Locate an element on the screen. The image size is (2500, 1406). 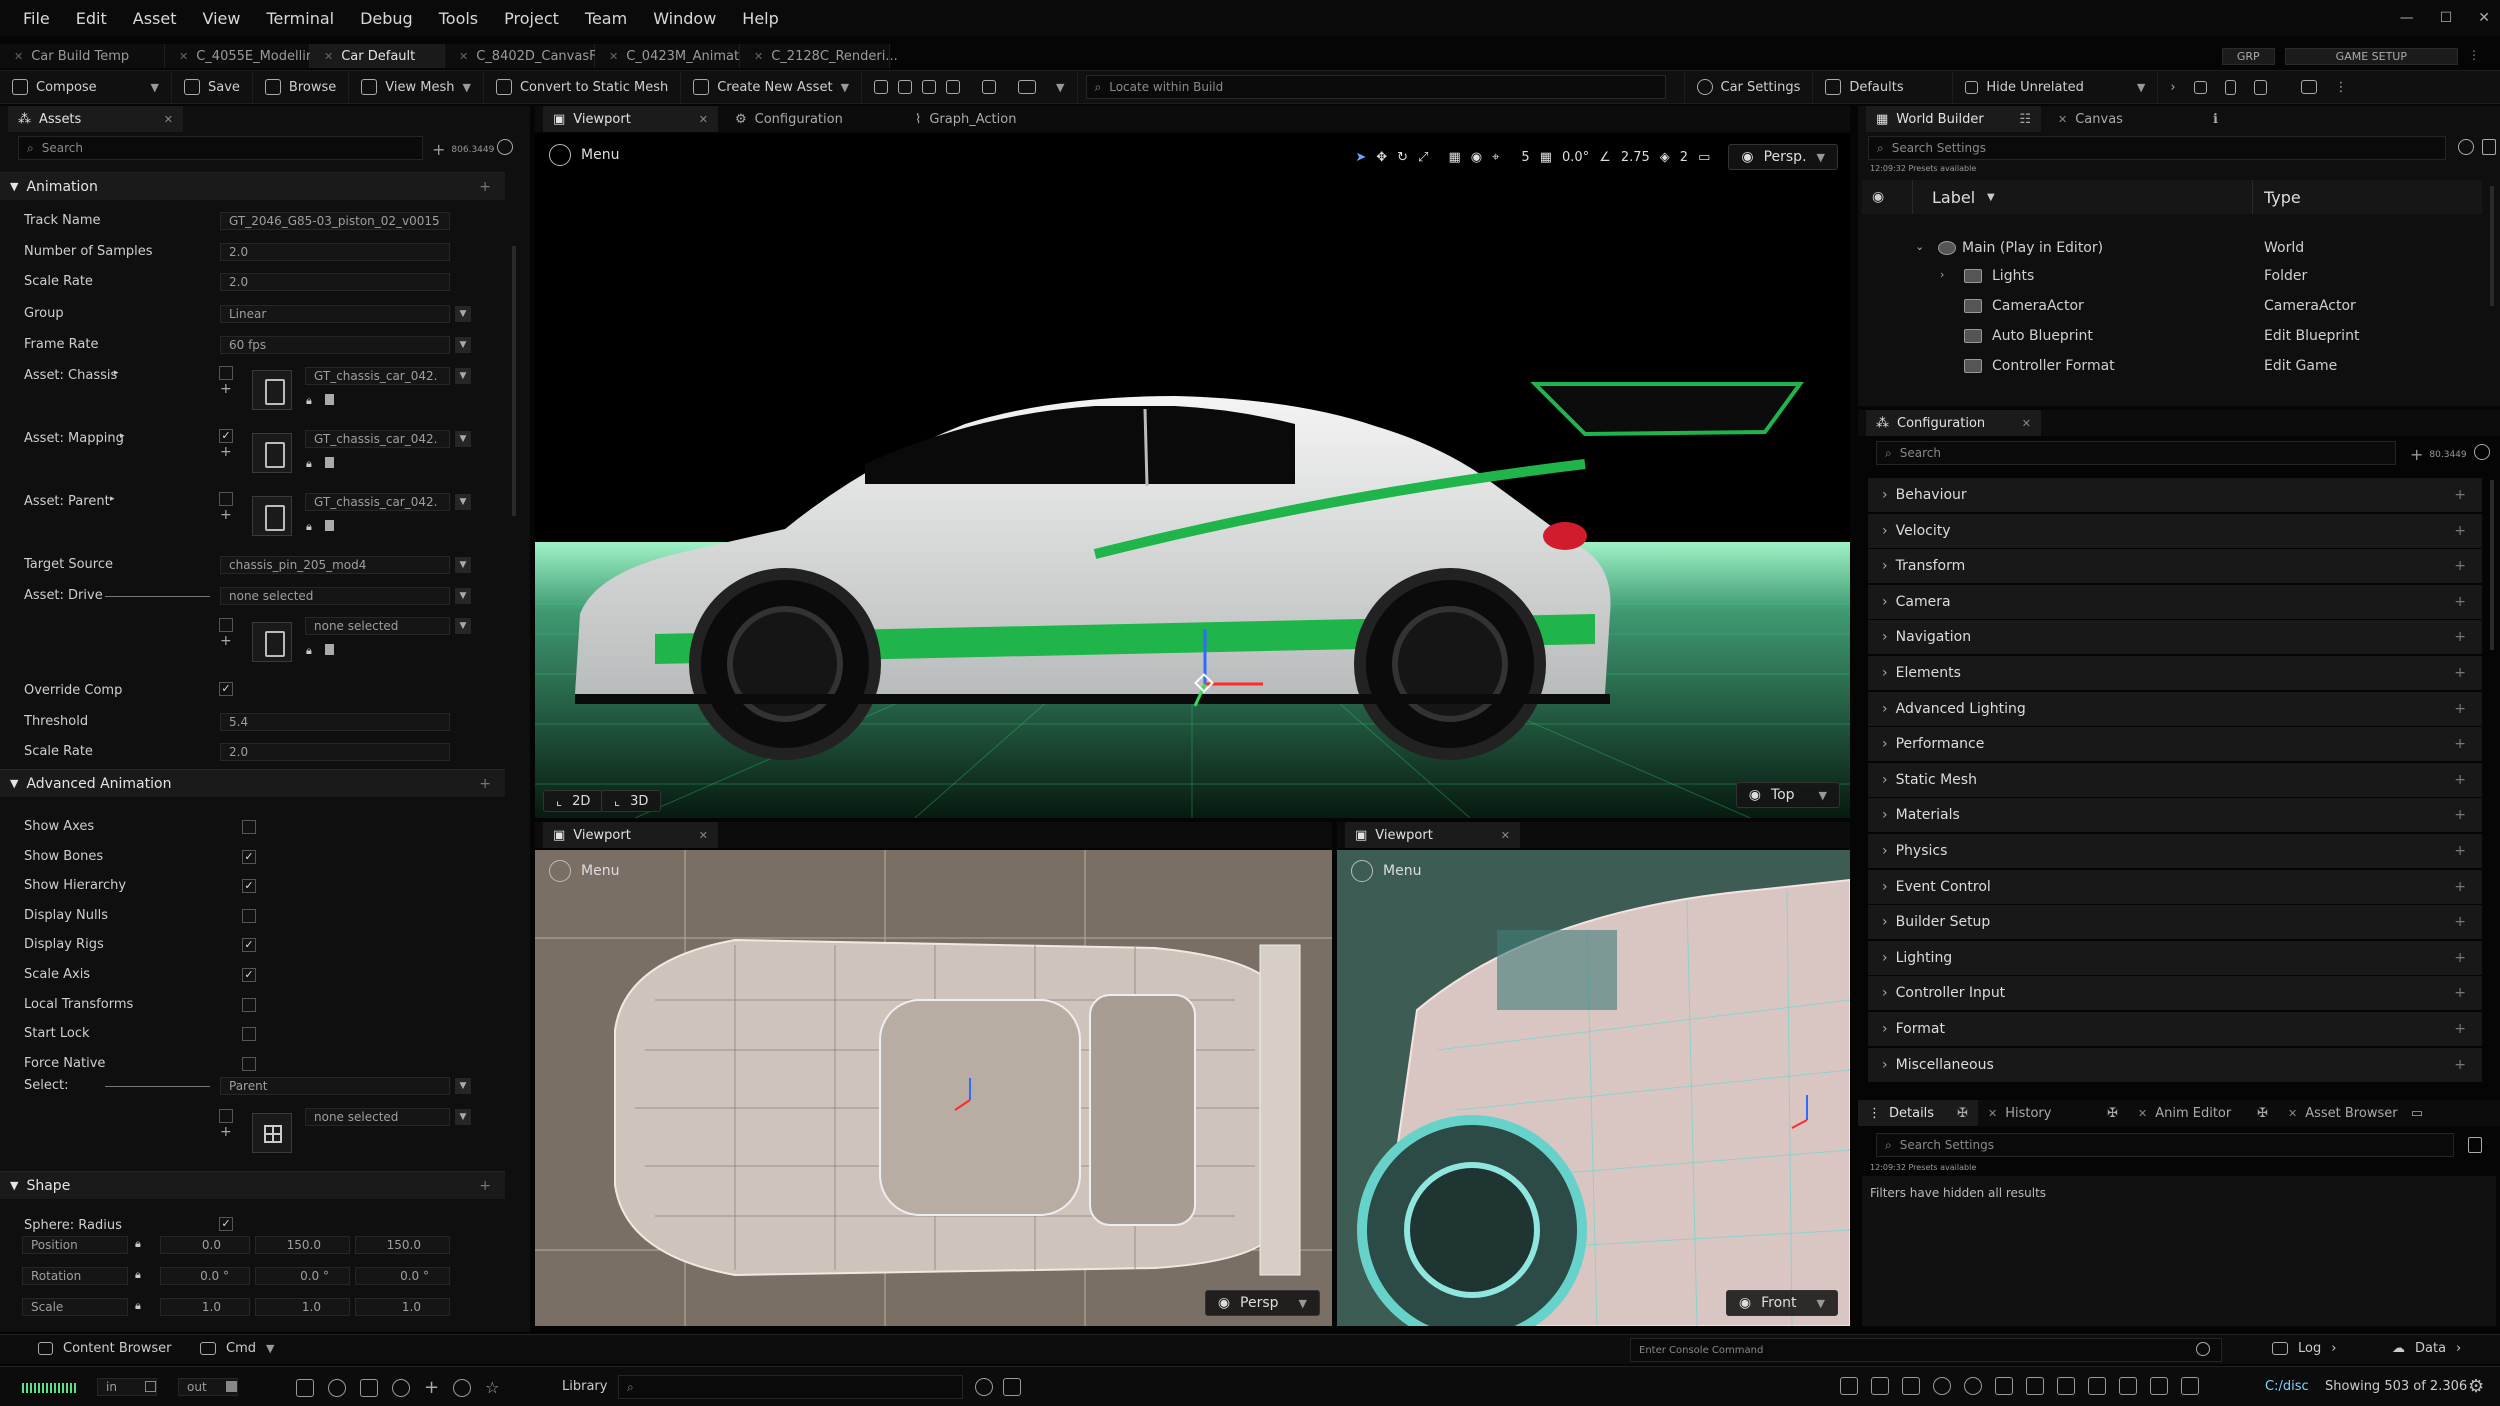
tab-world-builder: ▦ World Builder ☷ is located at coordinates (1953, 119).